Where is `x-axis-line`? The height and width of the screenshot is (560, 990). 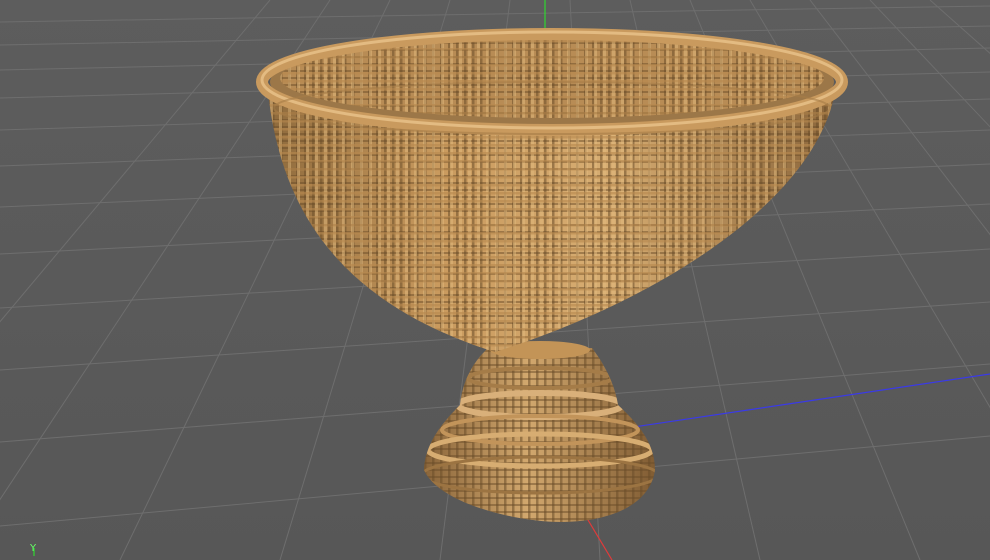 x-axis-line is located at coordinates (598, 537).